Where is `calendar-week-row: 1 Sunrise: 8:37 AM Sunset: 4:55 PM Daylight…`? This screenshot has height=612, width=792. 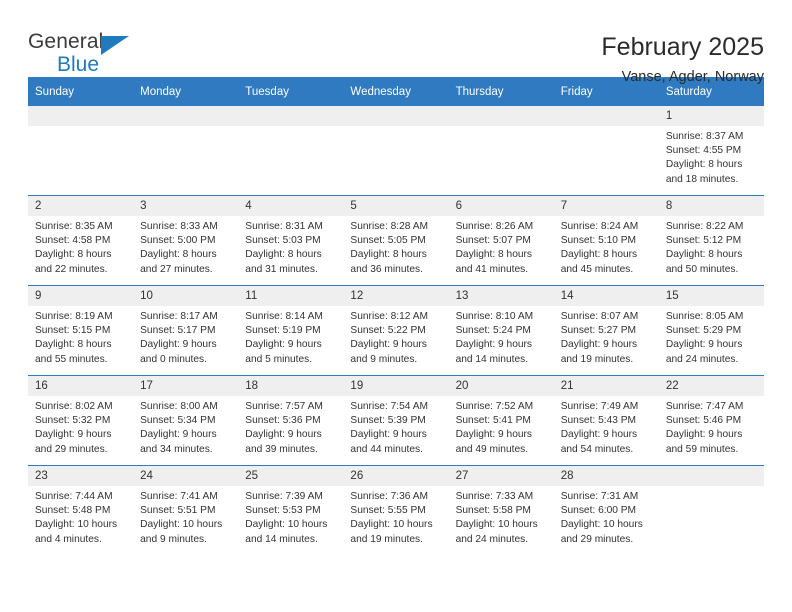 calendar-week-row: 1 Sunrise: 8:37 AM Sunset: 4:55 PM Daylight… is located at coordinates (396, 151).